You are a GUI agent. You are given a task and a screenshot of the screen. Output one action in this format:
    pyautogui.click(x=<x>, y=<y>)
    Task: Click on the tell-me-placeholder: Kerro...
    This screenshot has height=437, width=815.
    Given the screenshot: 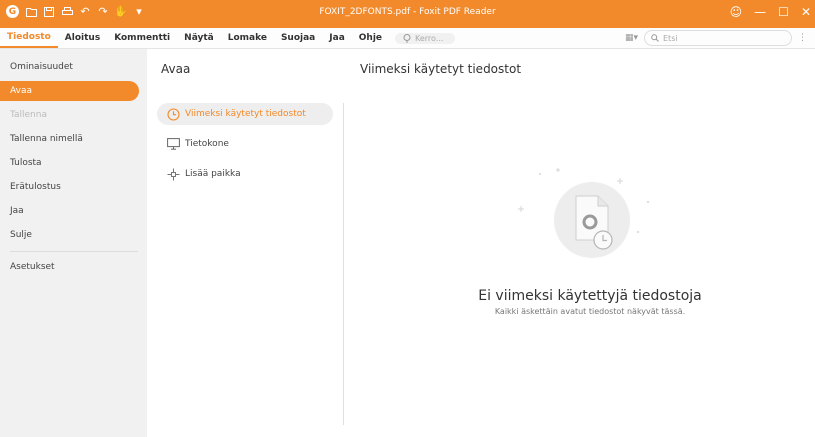 What is the action you would take?
    pyautogui.click(x=429, y=38)
    